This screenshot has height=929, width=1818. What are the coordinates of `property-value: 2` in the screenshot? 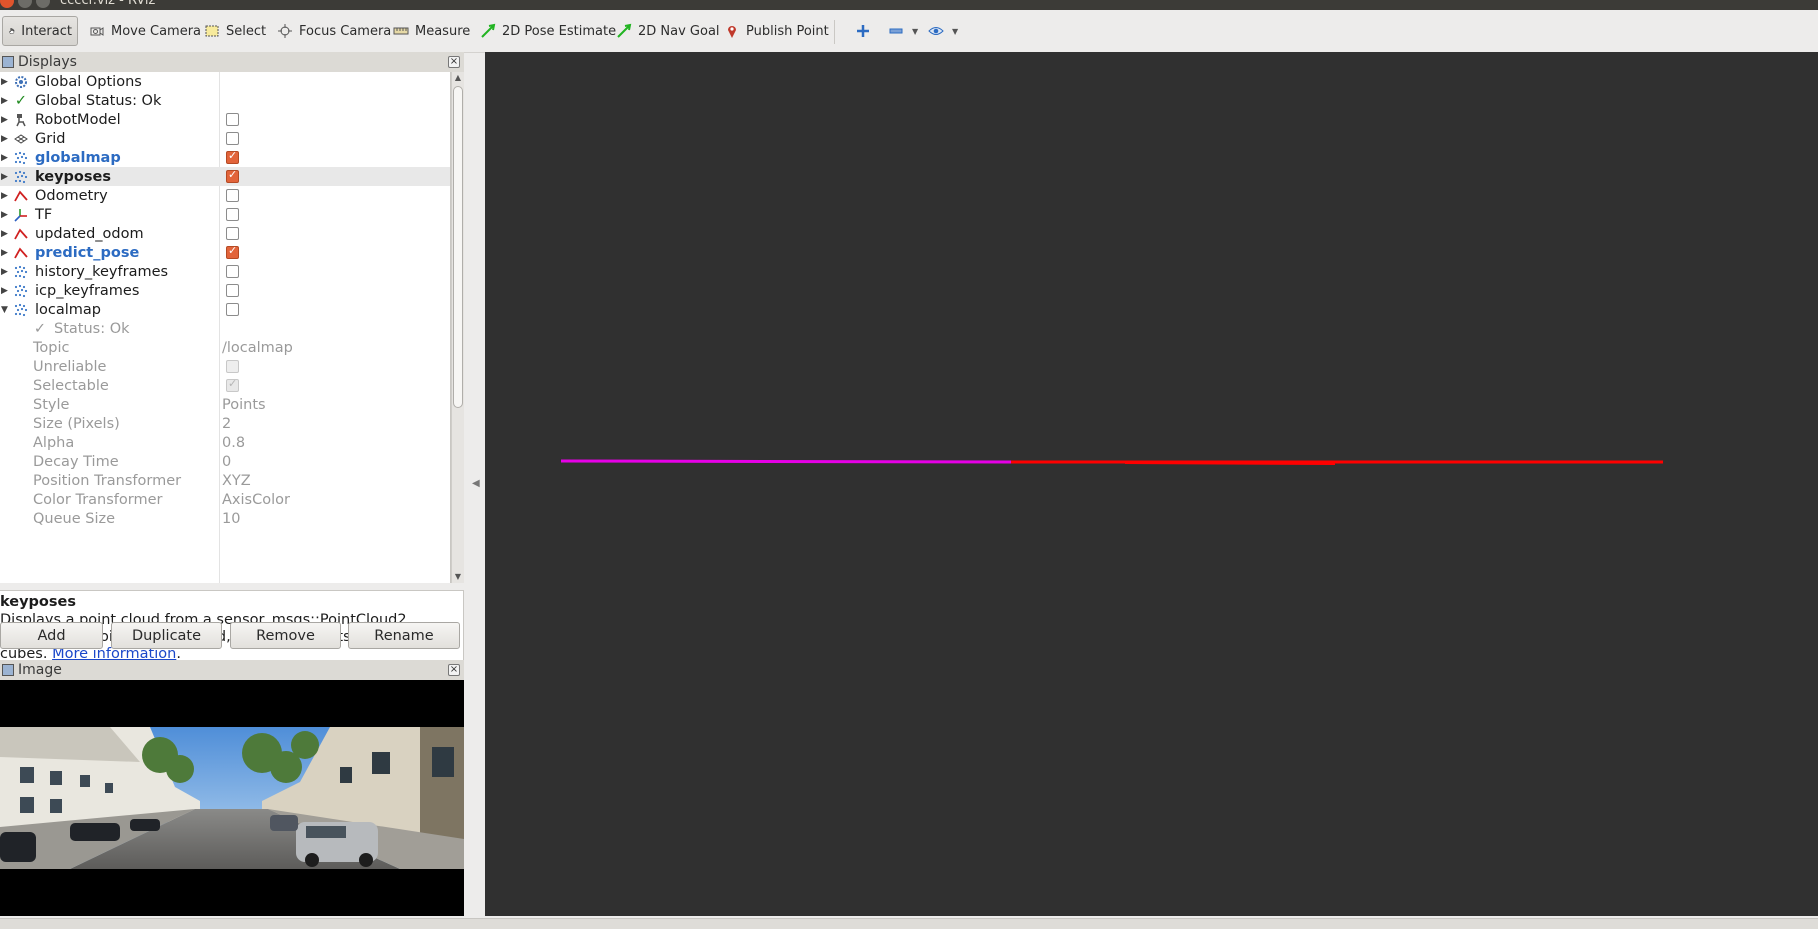 It's located at (226, 424).